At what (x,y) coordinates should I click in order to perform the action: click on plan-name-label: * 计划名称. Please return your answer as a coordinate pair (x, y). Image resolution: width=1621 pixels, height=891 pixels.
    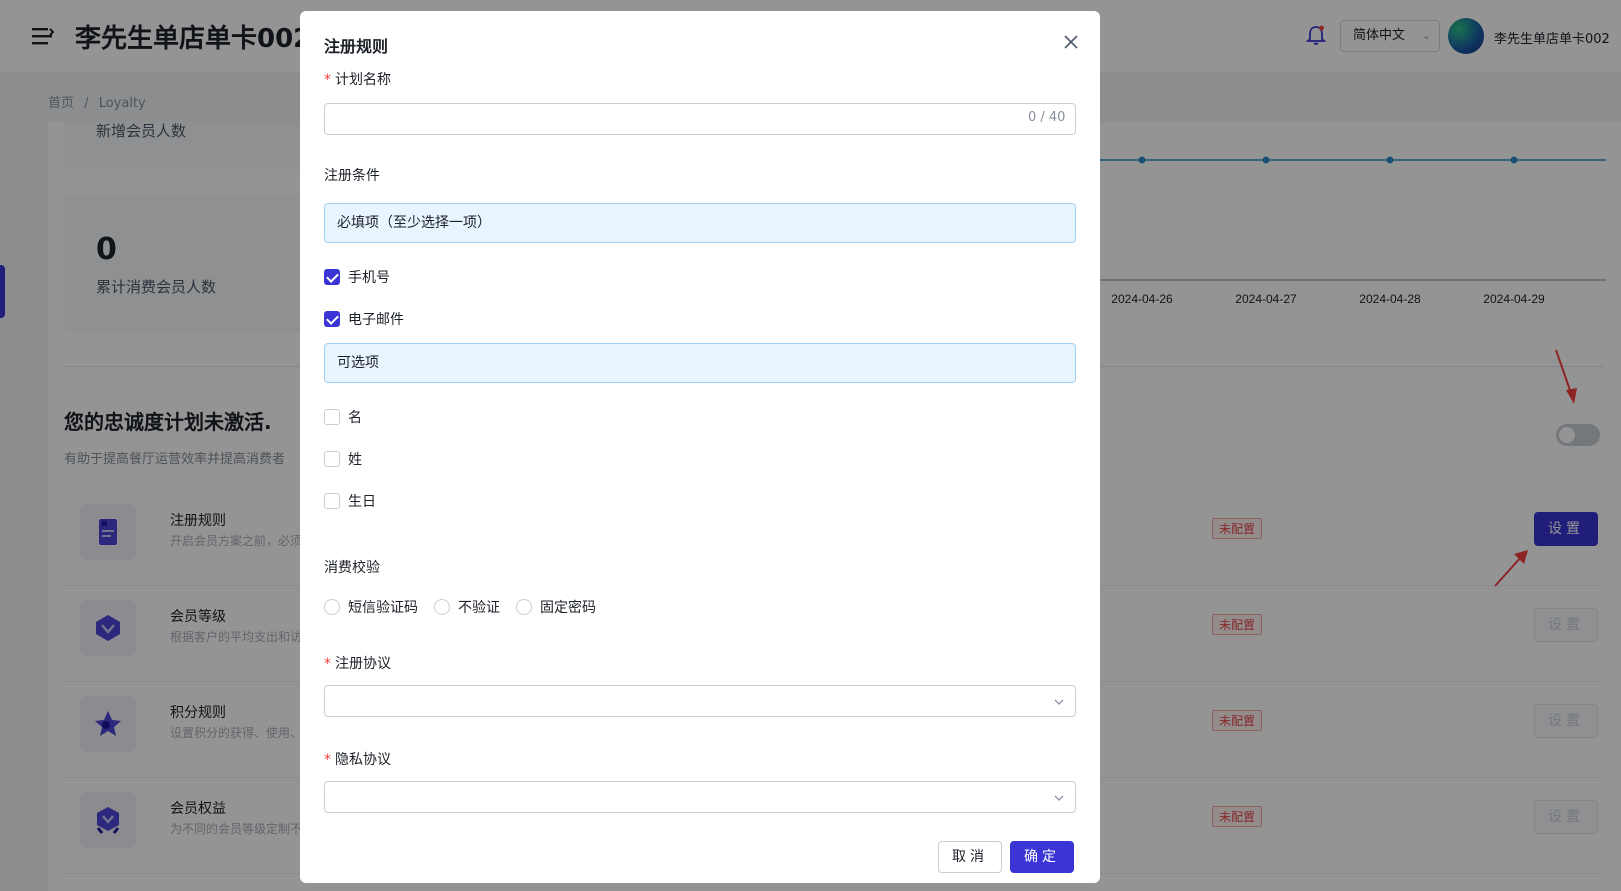
    Looking at the image, I should click on (357, 79).